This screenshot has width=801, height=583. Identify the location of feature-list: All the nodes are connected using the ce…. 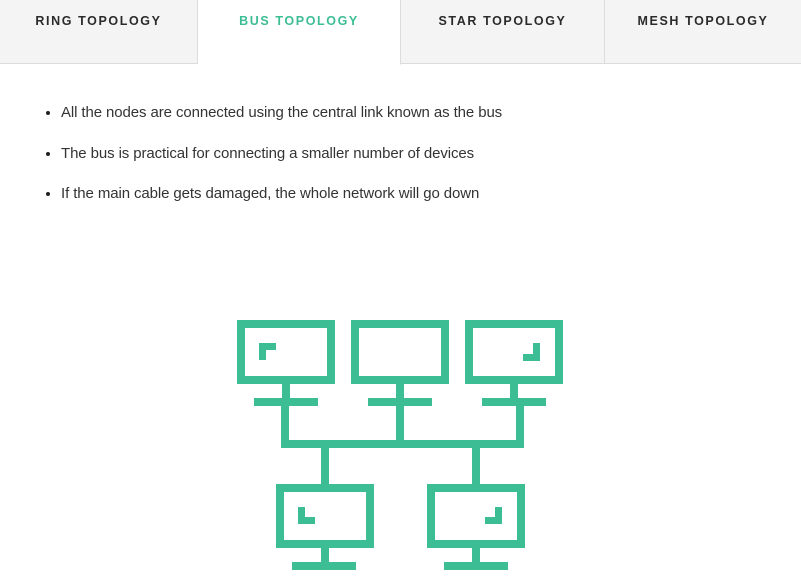
(251, 163).